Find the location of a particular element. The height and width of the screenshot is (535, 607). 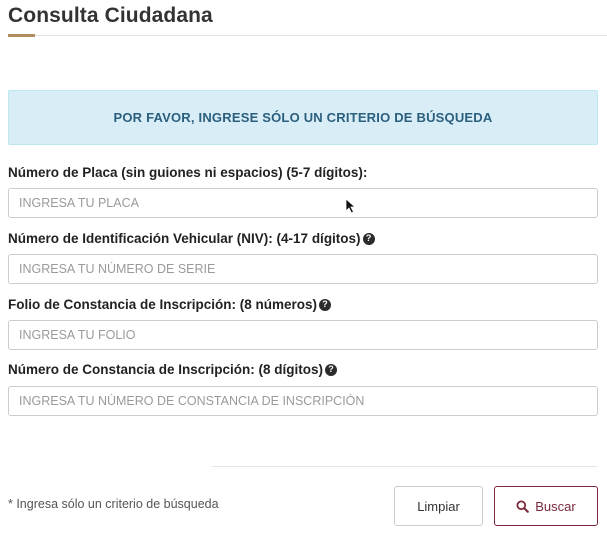

page-title: Consulta Ciudadana is located at coordinates (110, 15).